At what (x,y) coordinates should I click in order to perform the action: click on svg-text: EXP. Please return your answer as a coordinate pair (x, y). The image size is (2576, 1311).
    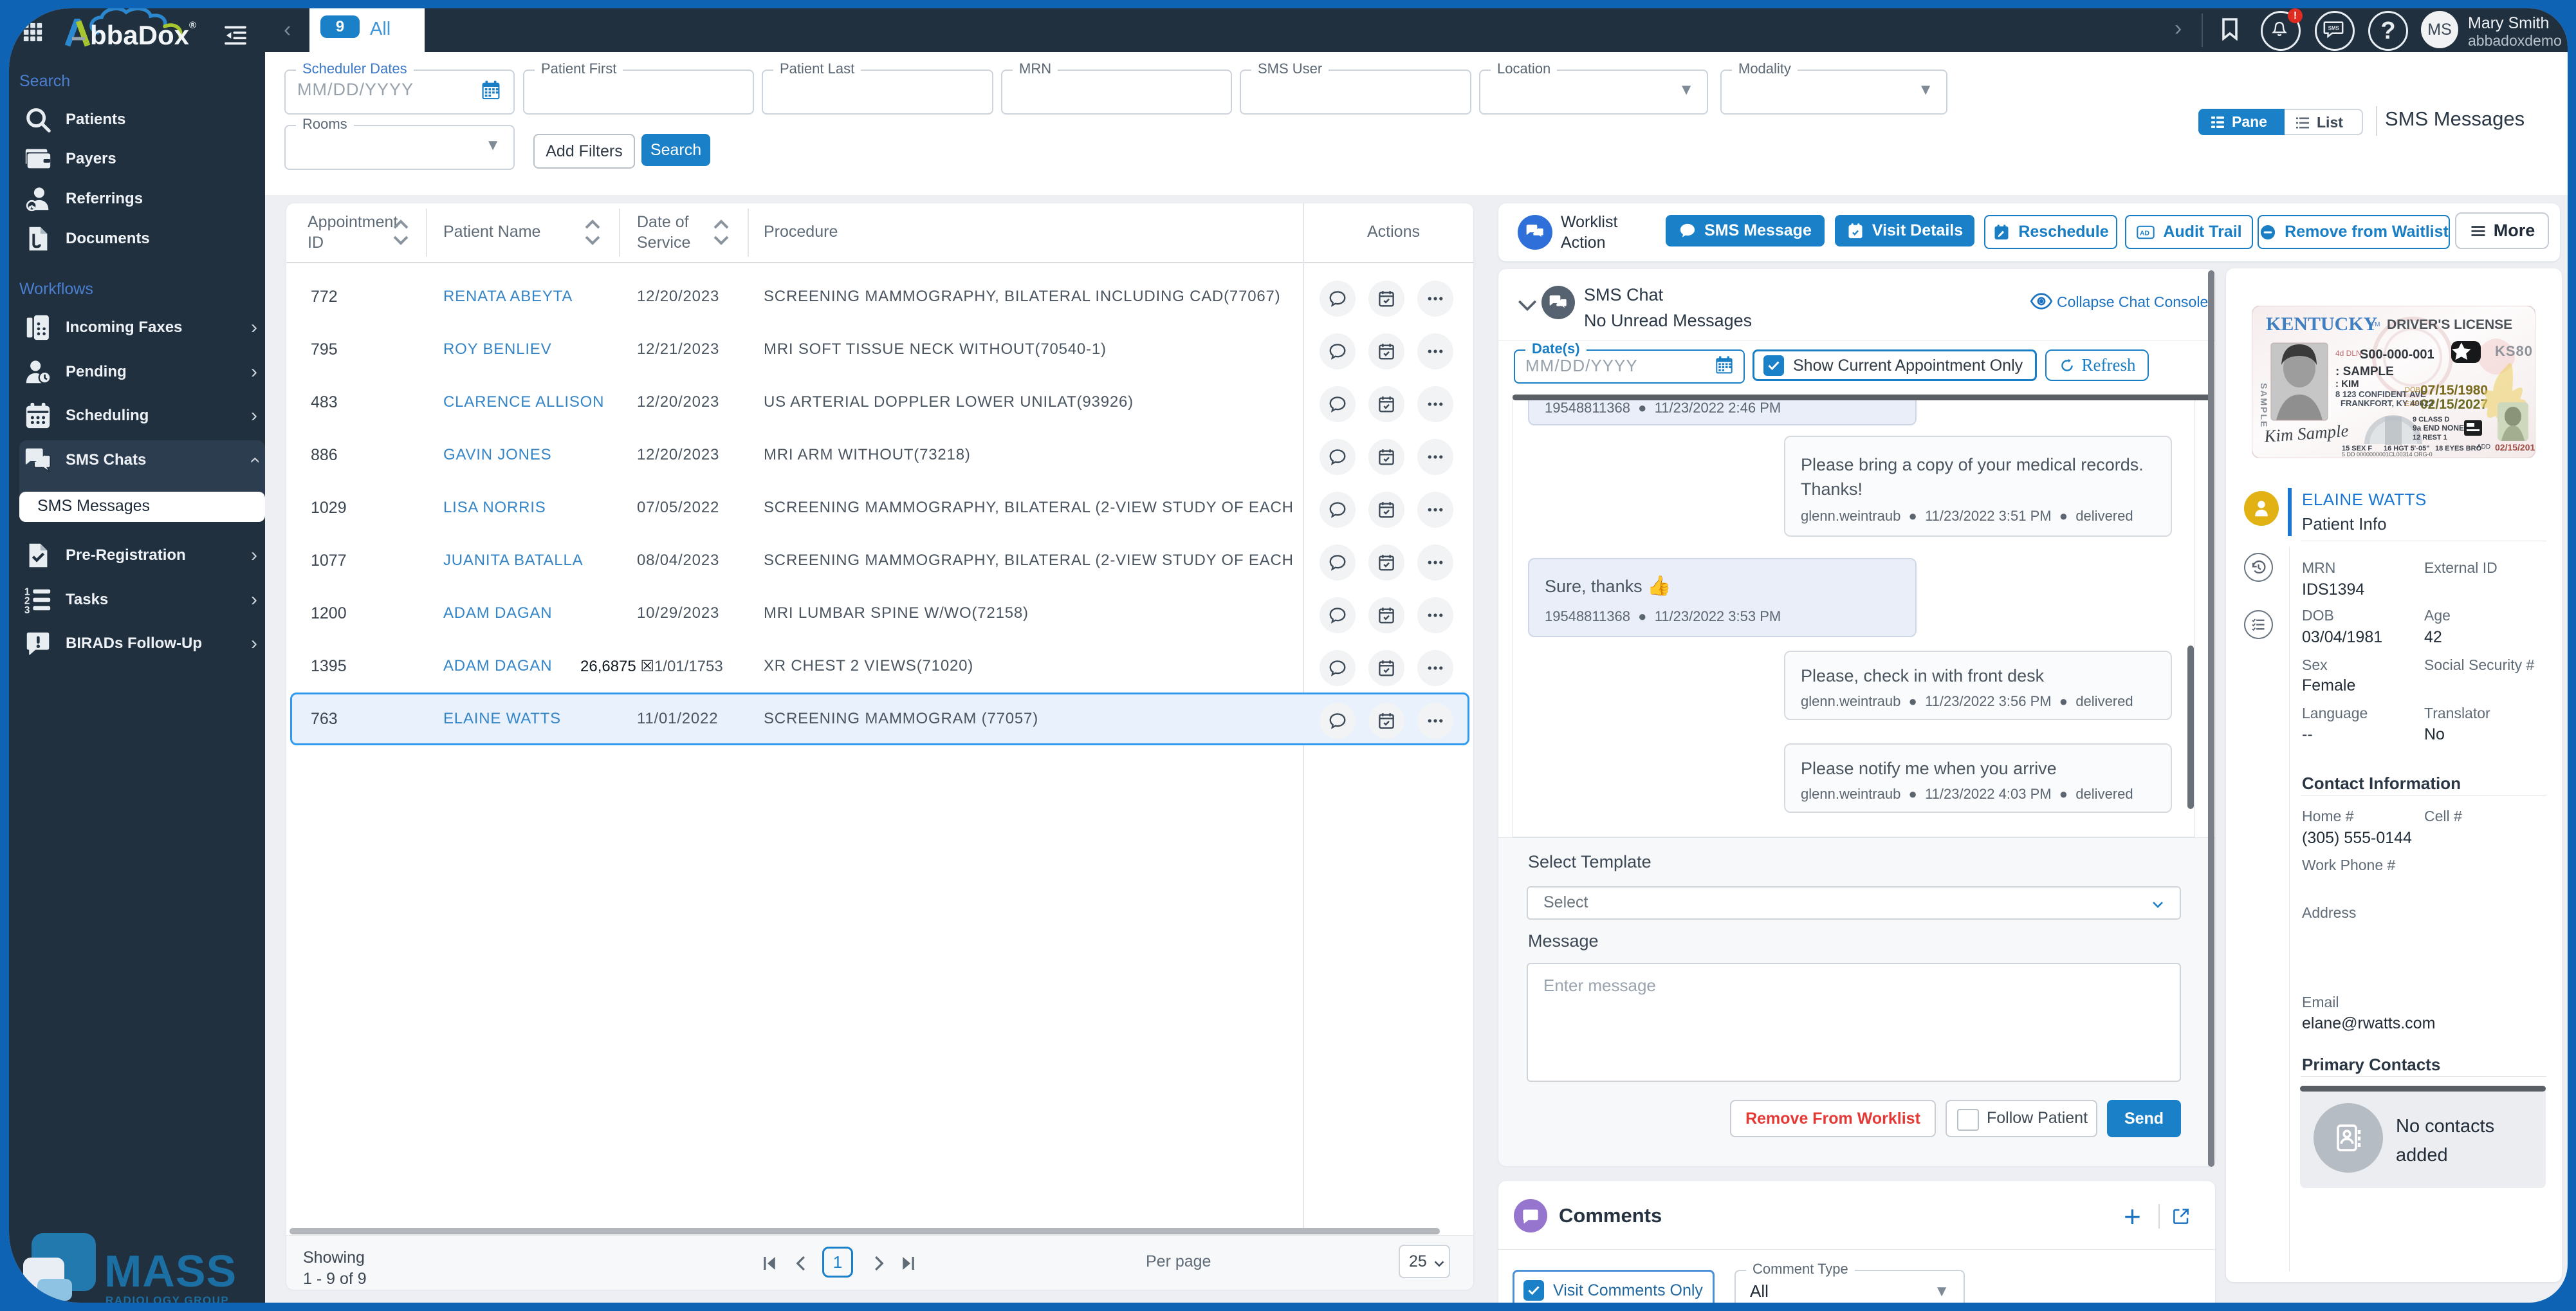
    Looking at the image, I should click on (2412, 404).